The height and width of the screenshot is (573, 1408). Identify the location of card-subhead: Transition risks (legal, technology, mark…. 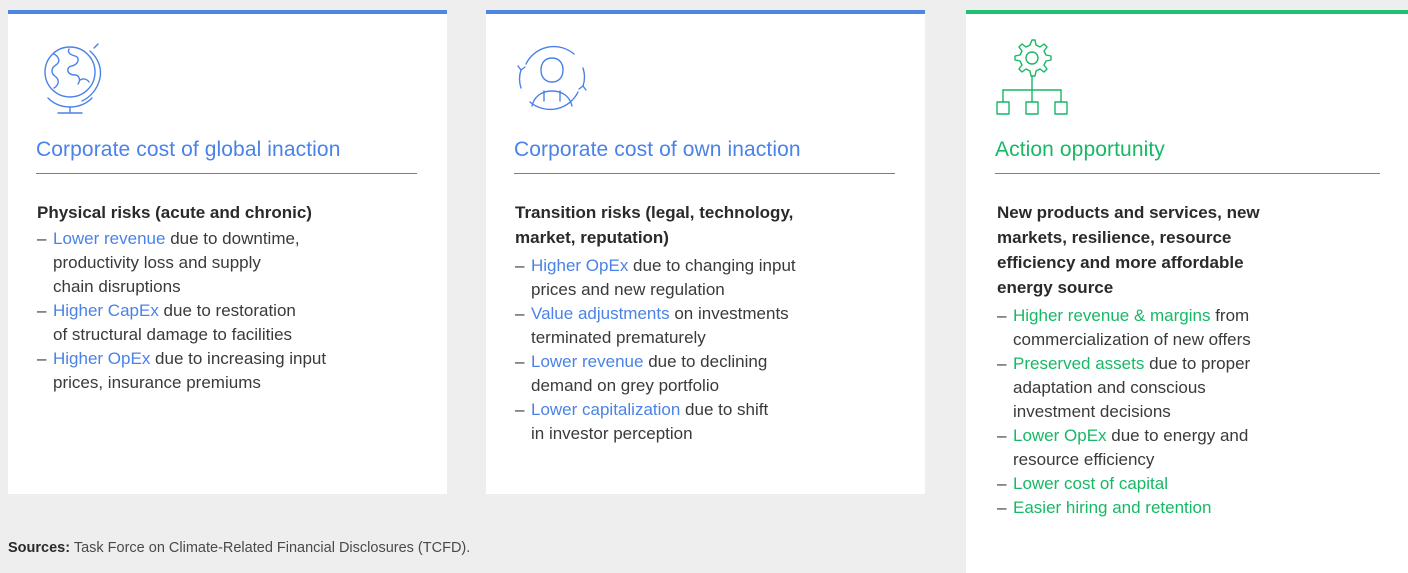
(654, 225).